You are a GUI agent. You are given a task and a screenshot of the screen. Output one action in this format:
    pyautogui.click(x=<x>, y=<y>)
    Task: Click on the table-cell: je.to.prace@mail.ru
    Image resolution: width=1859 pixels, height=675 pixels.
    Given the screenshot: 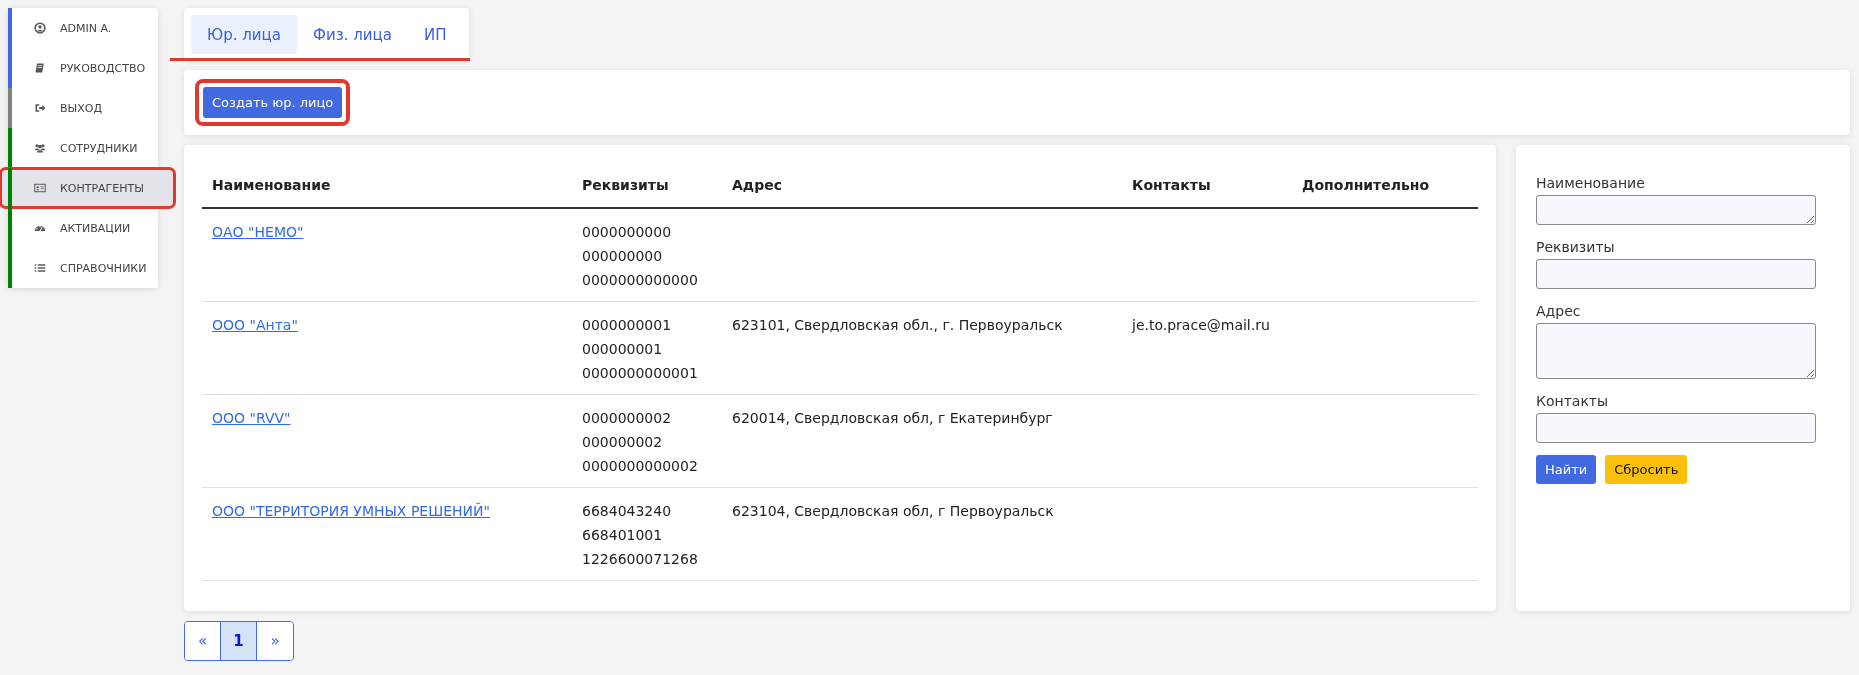 What is the action you would take?
    pyautogui.click(x=1201, y=325)
    